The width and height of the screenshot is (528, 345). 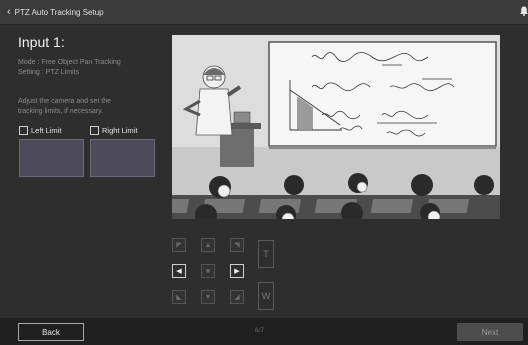 I want to click on input-heading: Input 1:, so click(x=41, y=42).